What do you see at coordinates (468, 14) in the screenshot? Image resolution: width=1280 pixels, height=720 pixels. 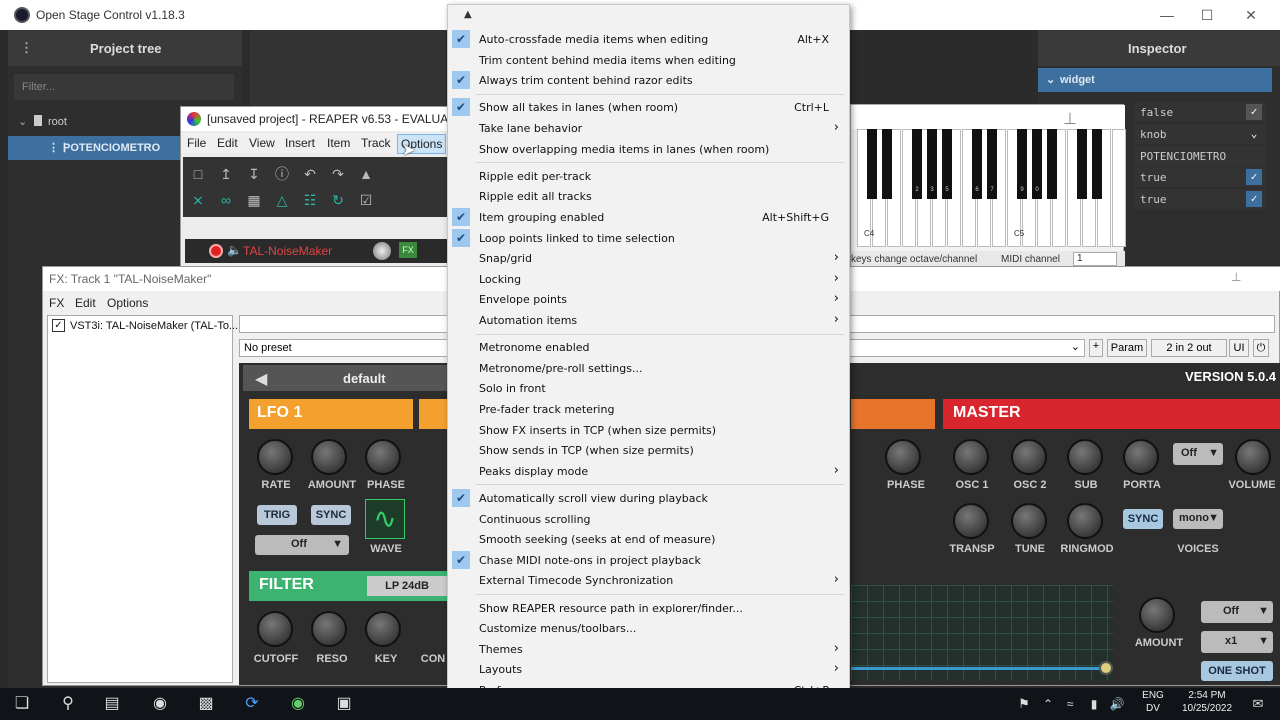 I see `scroll-up-icon: ▲` at bounding box center [468, 14].